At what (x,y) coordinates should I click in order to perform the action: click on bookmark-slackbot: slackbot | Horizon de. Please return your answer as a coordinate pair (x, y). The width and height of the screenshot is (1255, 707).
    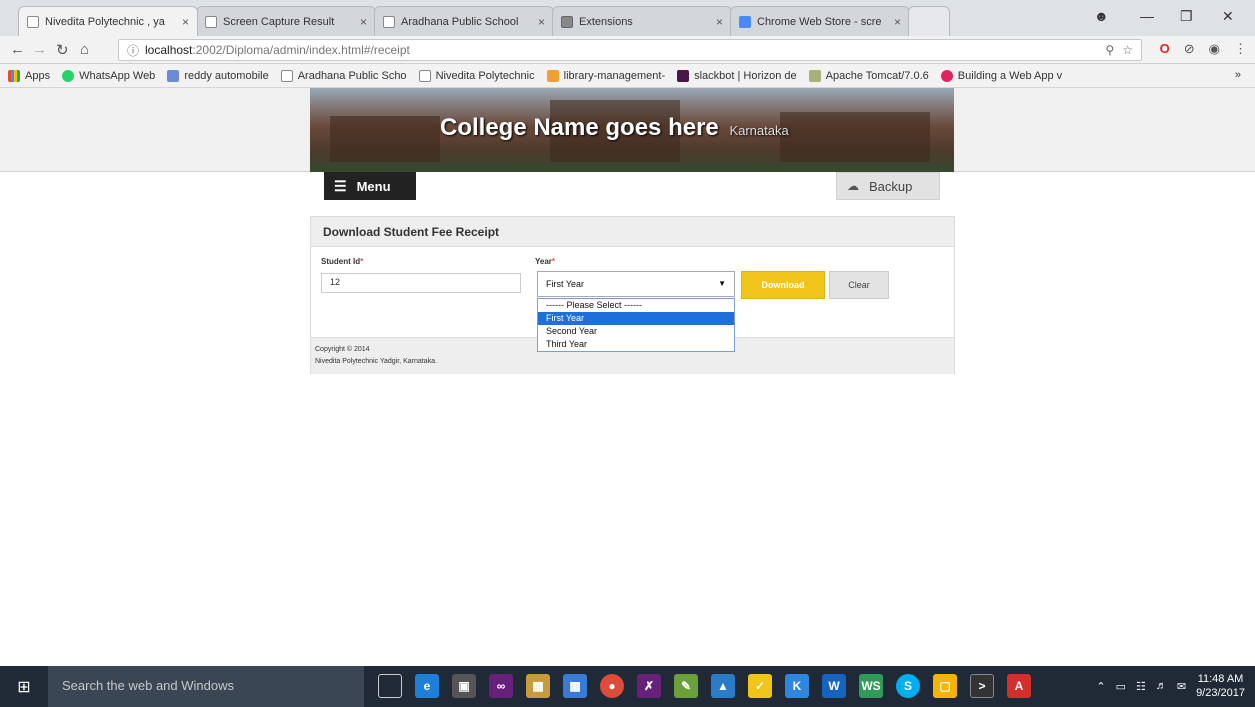
    Looking at the image, I should click on (737, 75).